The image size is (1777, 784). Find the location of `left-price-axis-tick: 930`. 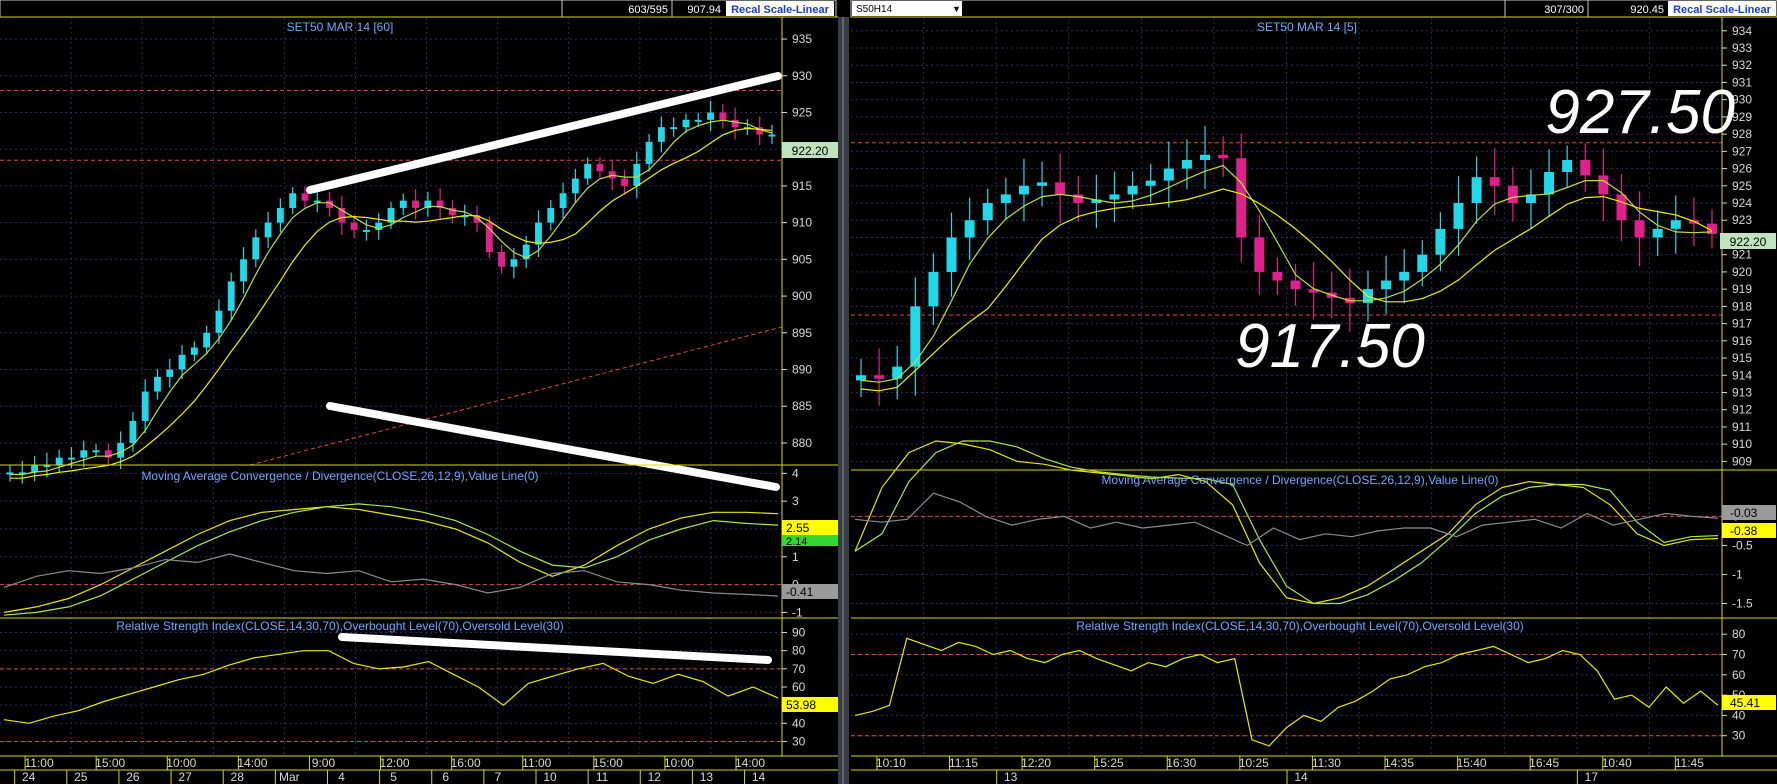

left-price-axis-tick: 930 is located at coordinates (802, 76).